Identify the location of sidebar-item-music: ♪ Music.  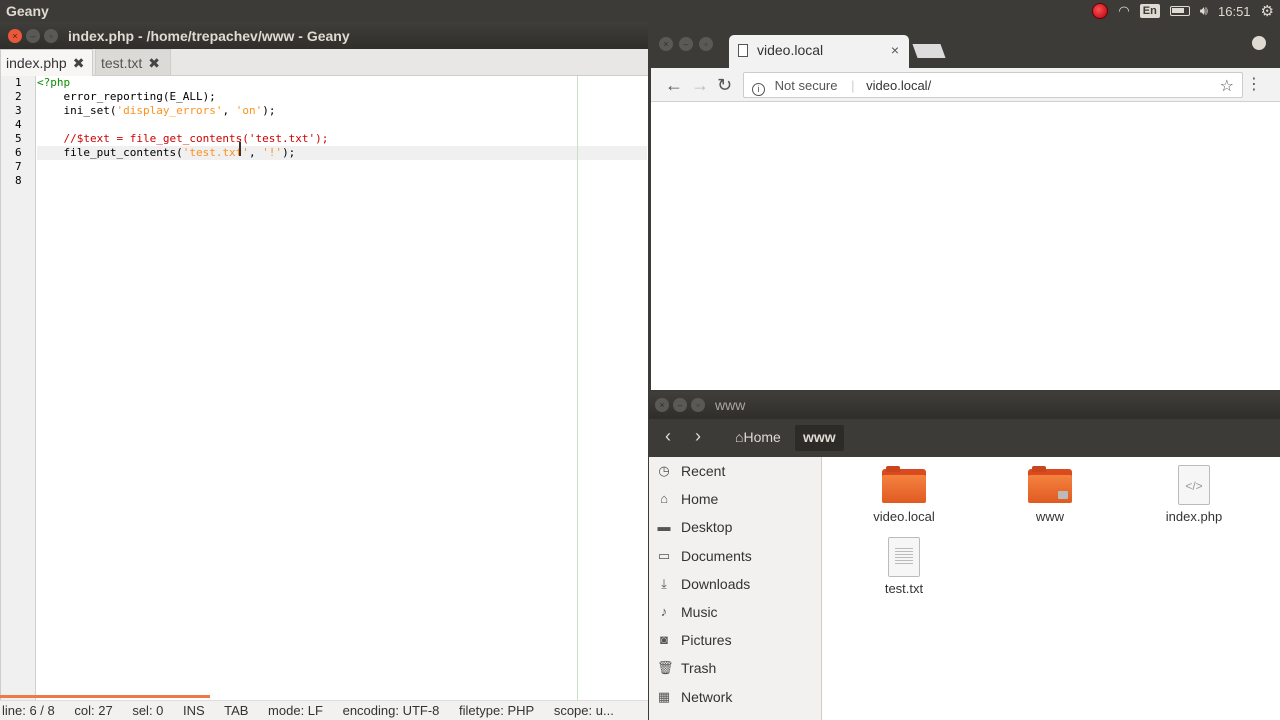
(735, 612).